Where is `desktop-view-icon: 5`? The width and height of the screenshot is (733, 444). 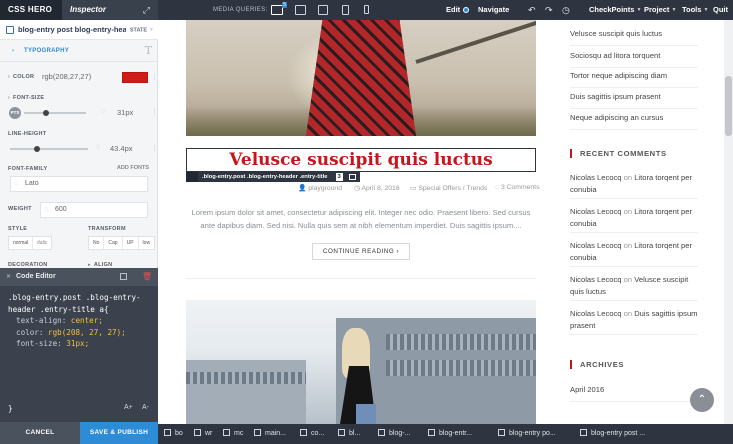
desktop-view-icon: 5 is located at coordinates (279, 8).